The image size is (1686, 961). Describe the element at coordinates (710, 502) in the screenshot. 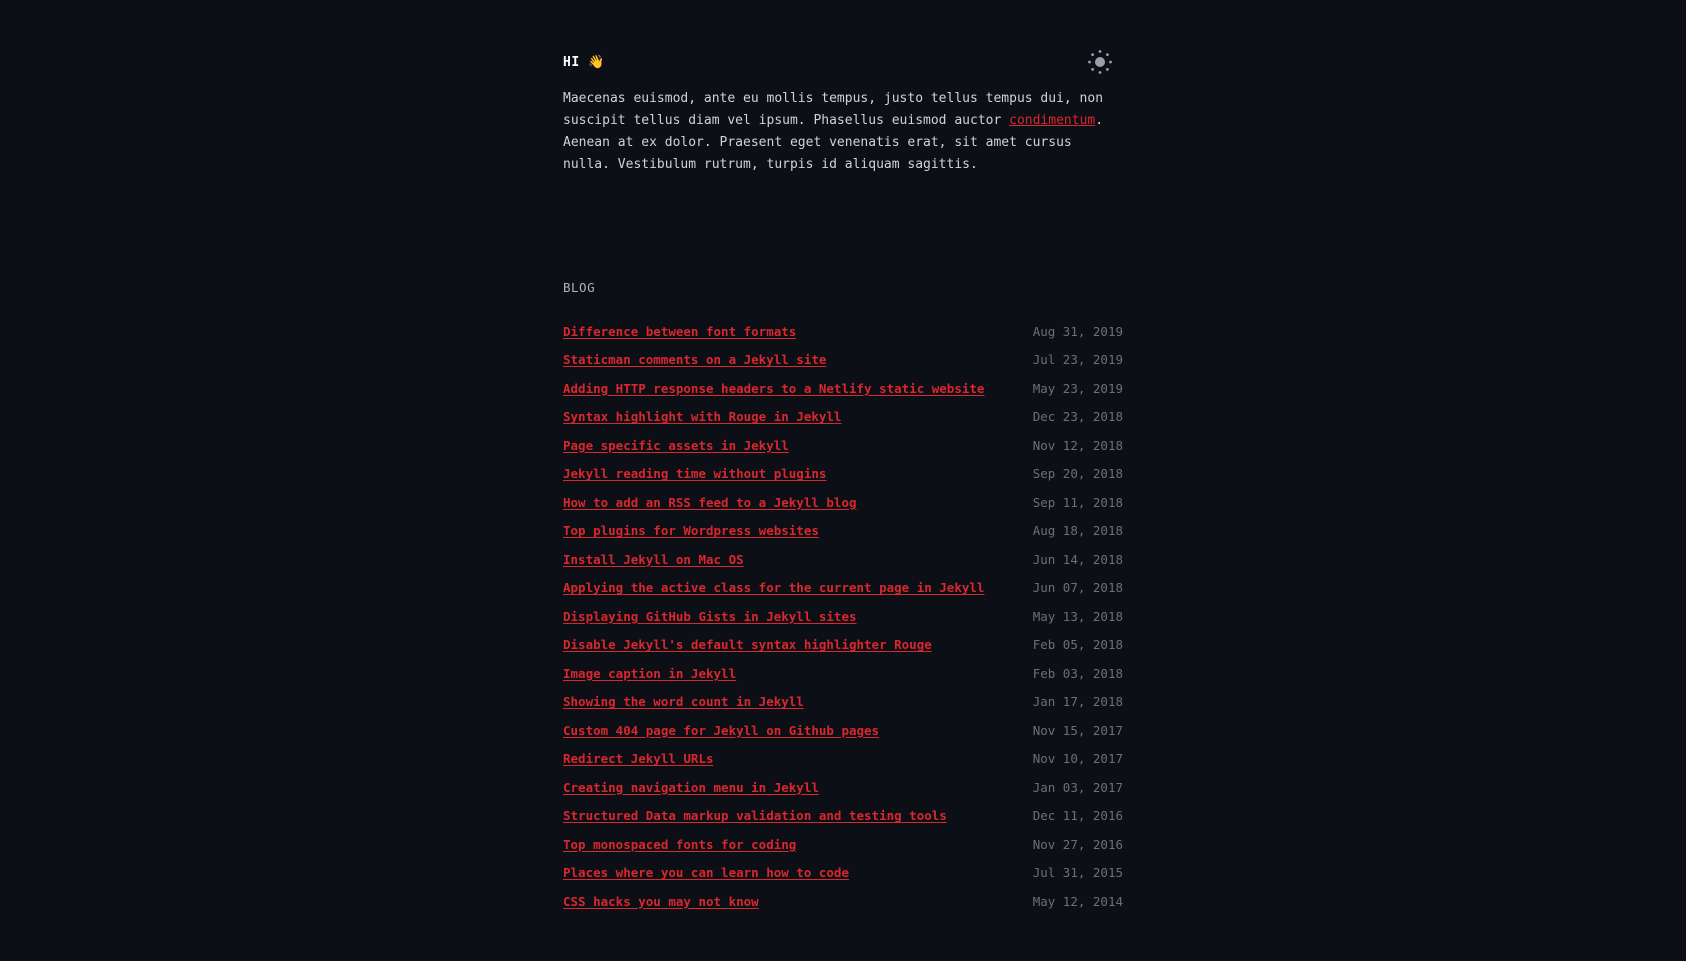

I see `post-link: How to add an RSS feed to a Jekyll blog` at that location.